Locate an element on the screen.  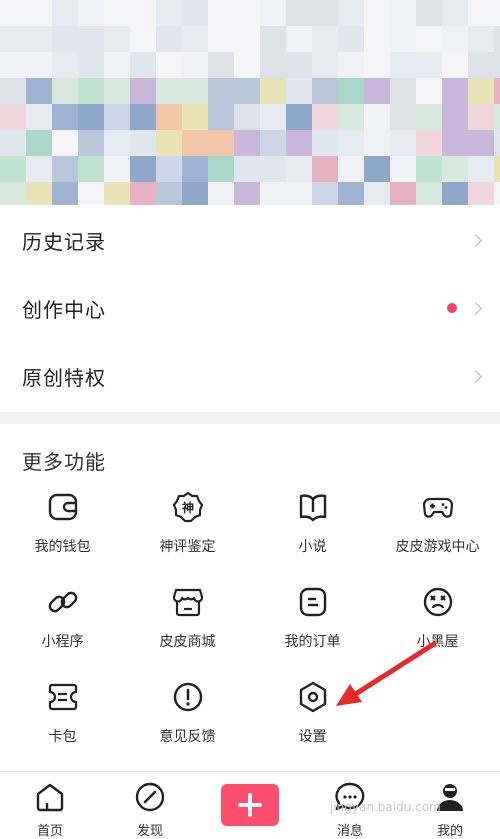
ticket-icon is located at coordinates (62, 697).